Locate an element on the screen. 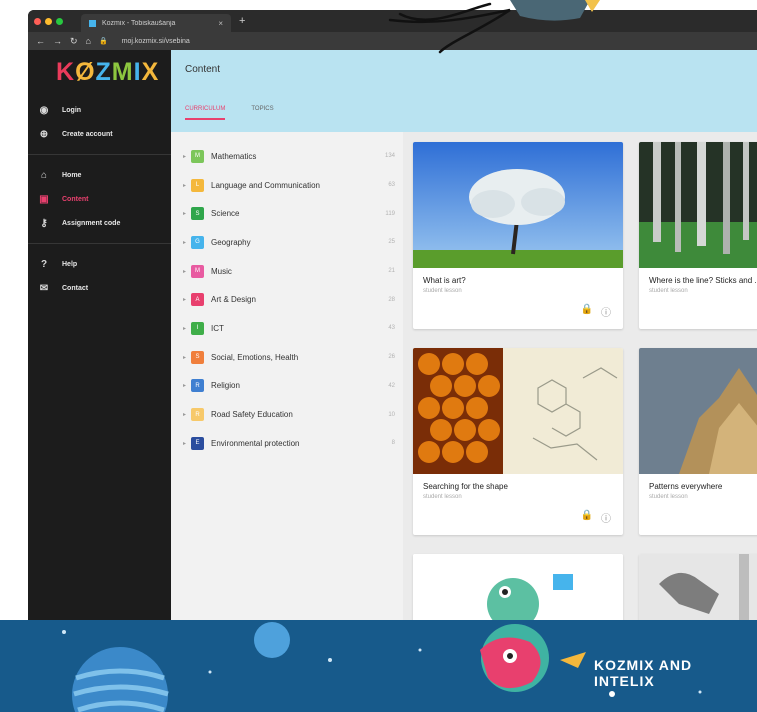 This screenshot has height=712, width=757. back-icon: ← is located at coordinates (40, 41).